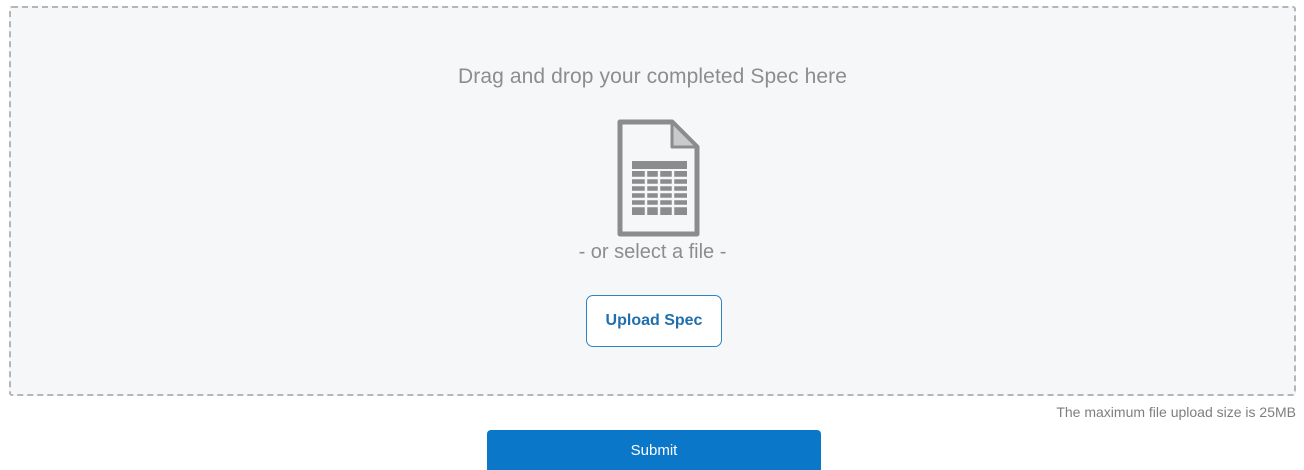  I want to click on max-upload-size-note: The maximum file upload size is 25MB, so click(1176, 412).